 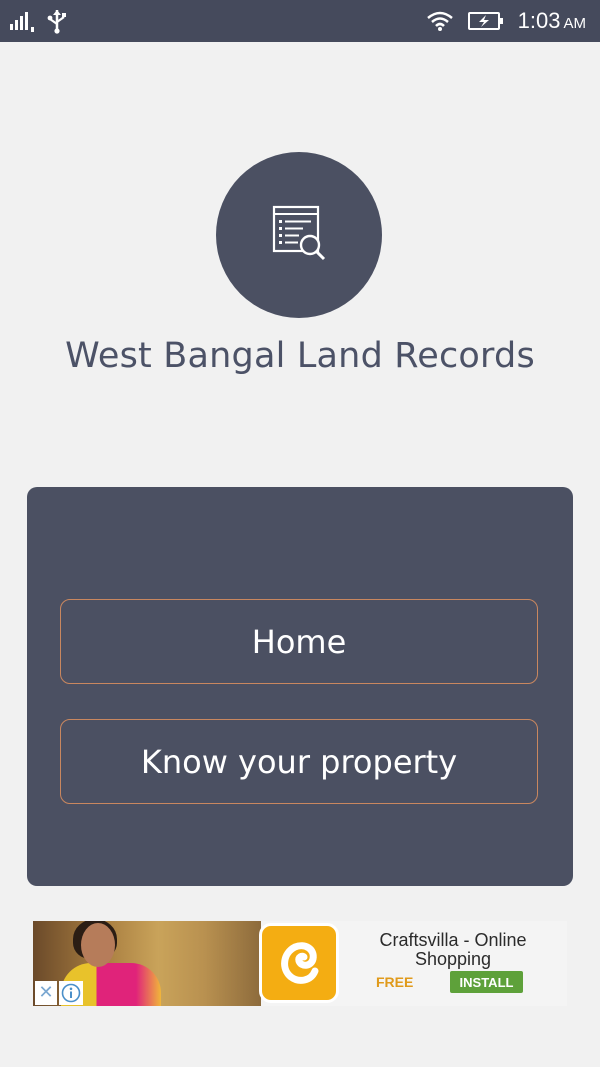 I want to click on status-bar: 1:03 AM, so click(x=300, y=21).